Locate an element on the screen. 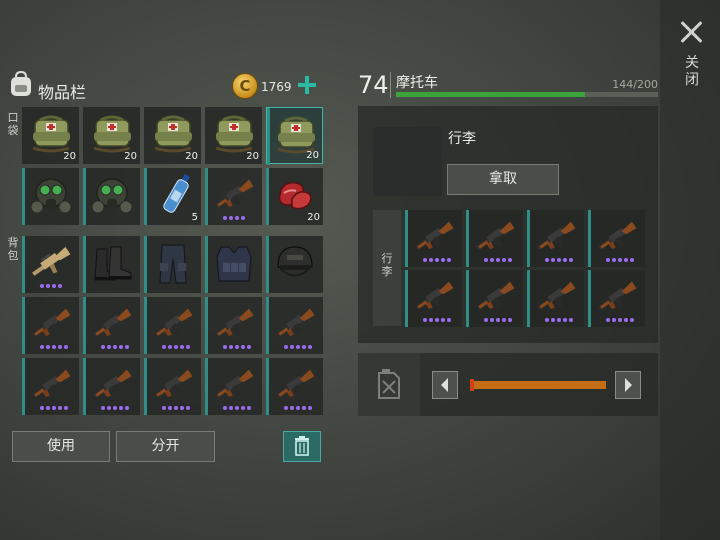 Image resolution: width=720 pixels, height=540 pixels. jerrycan-icon is located at coordinates (389, 384).